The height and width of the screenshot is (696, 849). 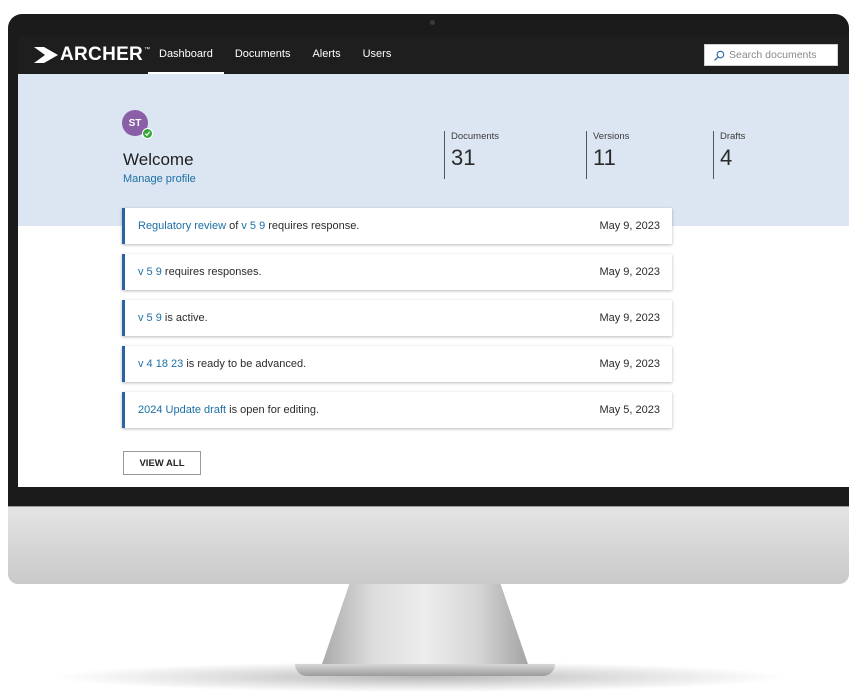 I want to click on monitor-chin, so click(x=428, y=545).